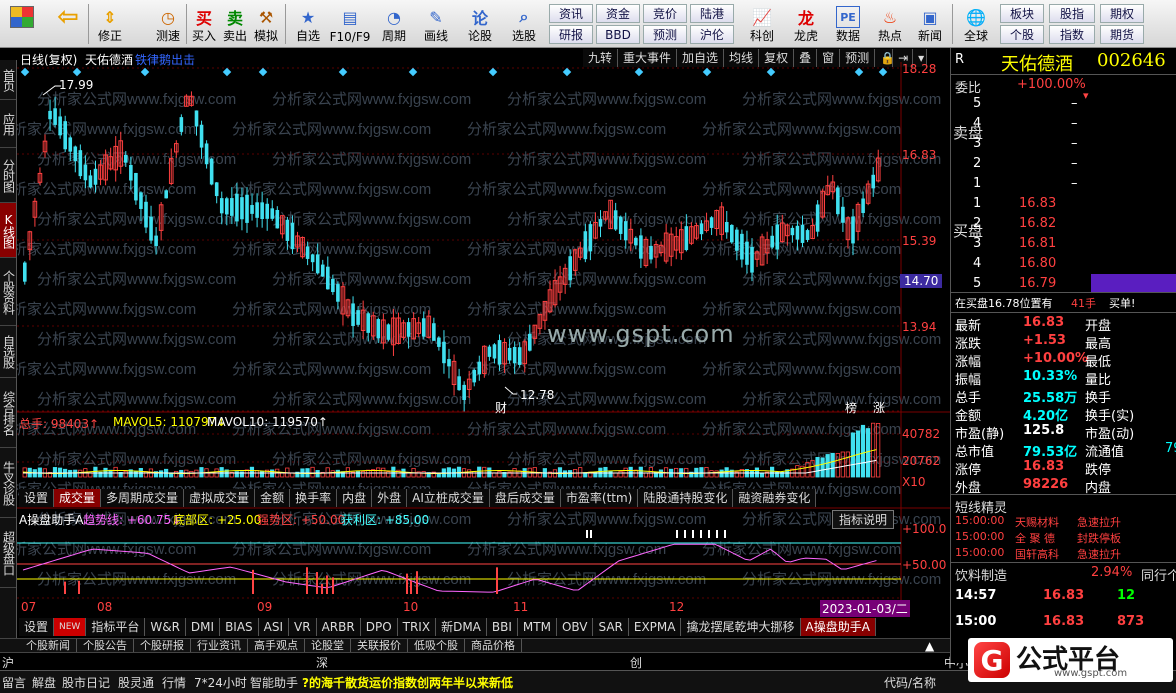 This screenshot has height=693, width=1176. What do you see at coordinates (890, 24) in the screenshot?
I see `hot-button: ♨ 热点` at bounding box center [890, 24].